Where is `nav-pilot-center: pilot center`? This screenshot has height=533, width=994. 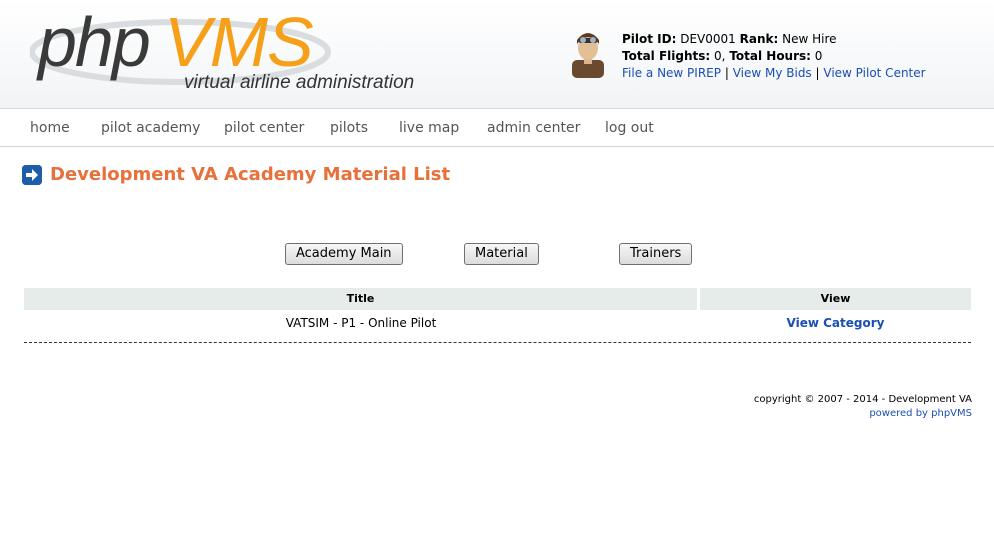 nav-pilot-center: pilot center is located at coordinates (264, 128).